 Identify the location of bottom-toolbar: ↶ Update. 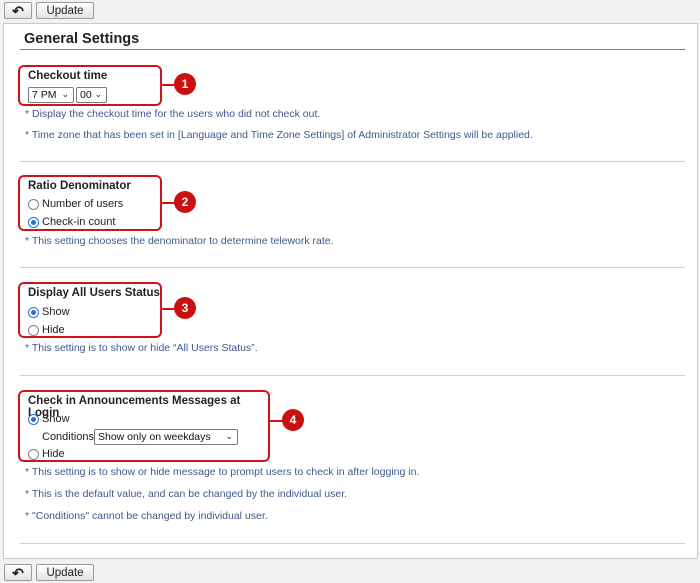
(350, 573).